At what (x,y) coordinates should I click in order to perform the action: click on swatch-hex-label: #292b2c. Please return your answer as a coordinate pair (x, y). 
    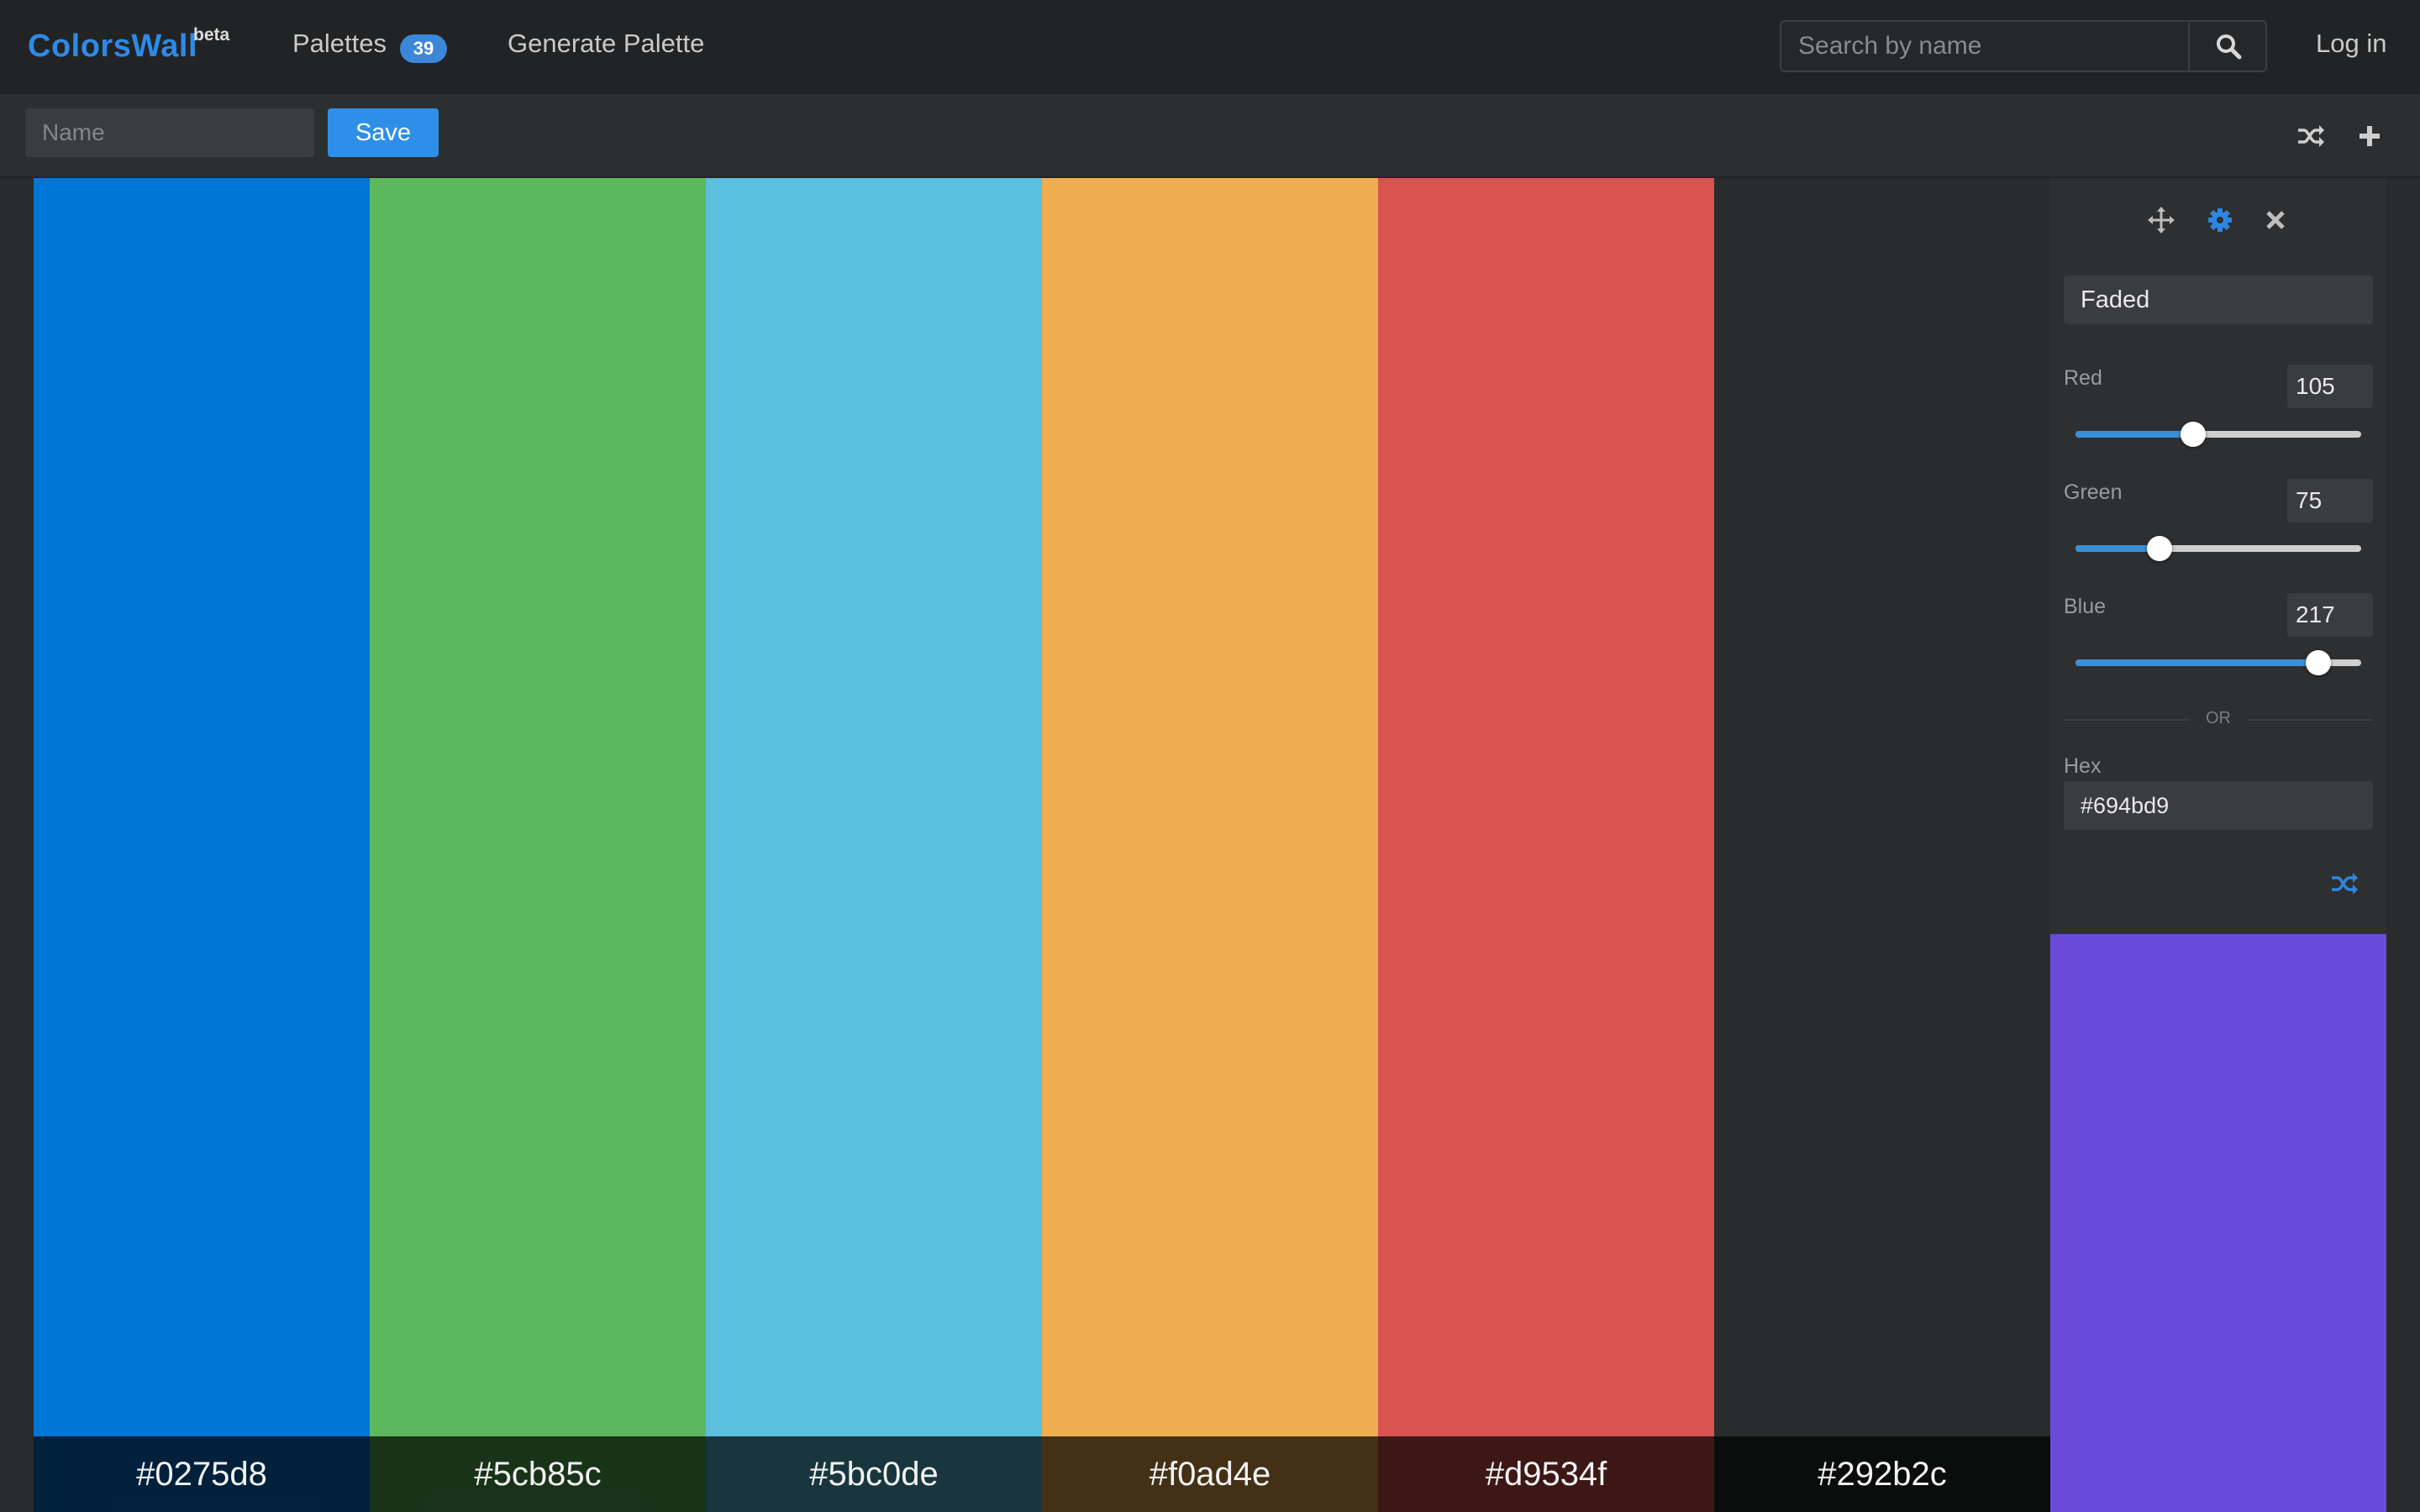
    Looking at the image, I should click on (1882, 1474).